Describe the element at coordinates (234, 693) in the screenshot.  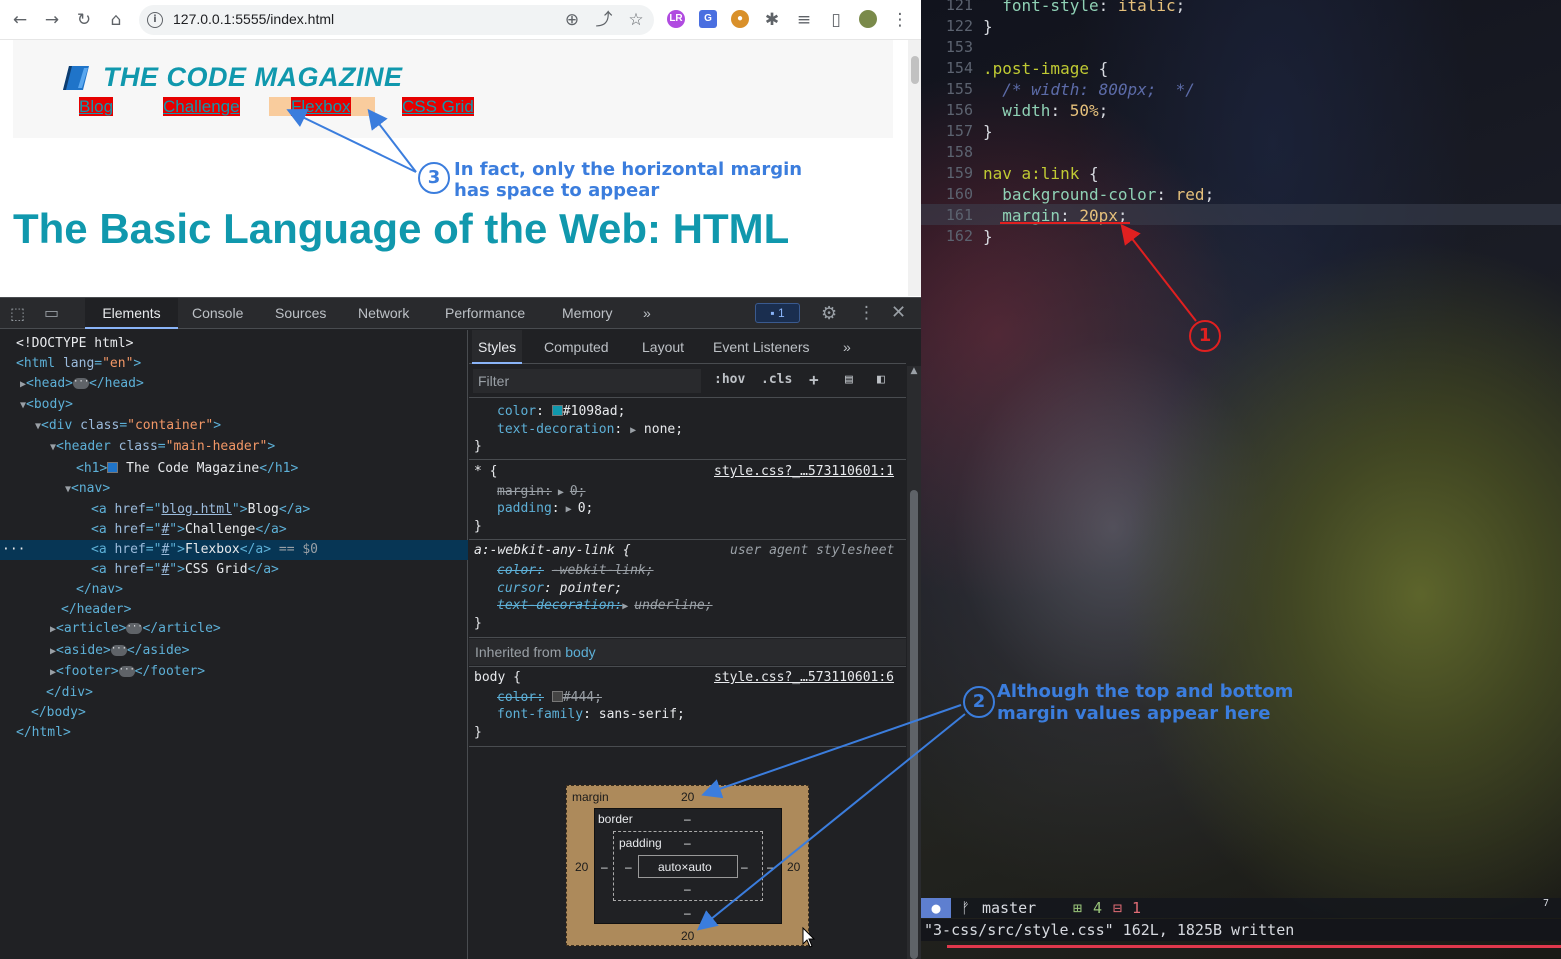
I see `dom-div-close: </div>` at that location.